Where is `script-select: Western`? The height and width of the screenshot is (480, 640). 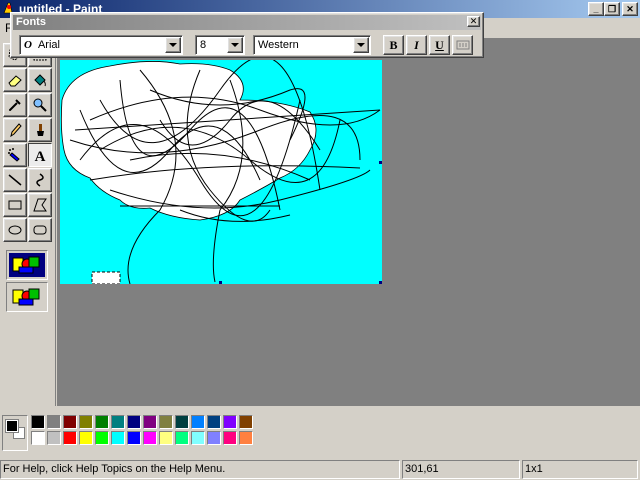
script-select: Western is located at coordinates (312, 45).